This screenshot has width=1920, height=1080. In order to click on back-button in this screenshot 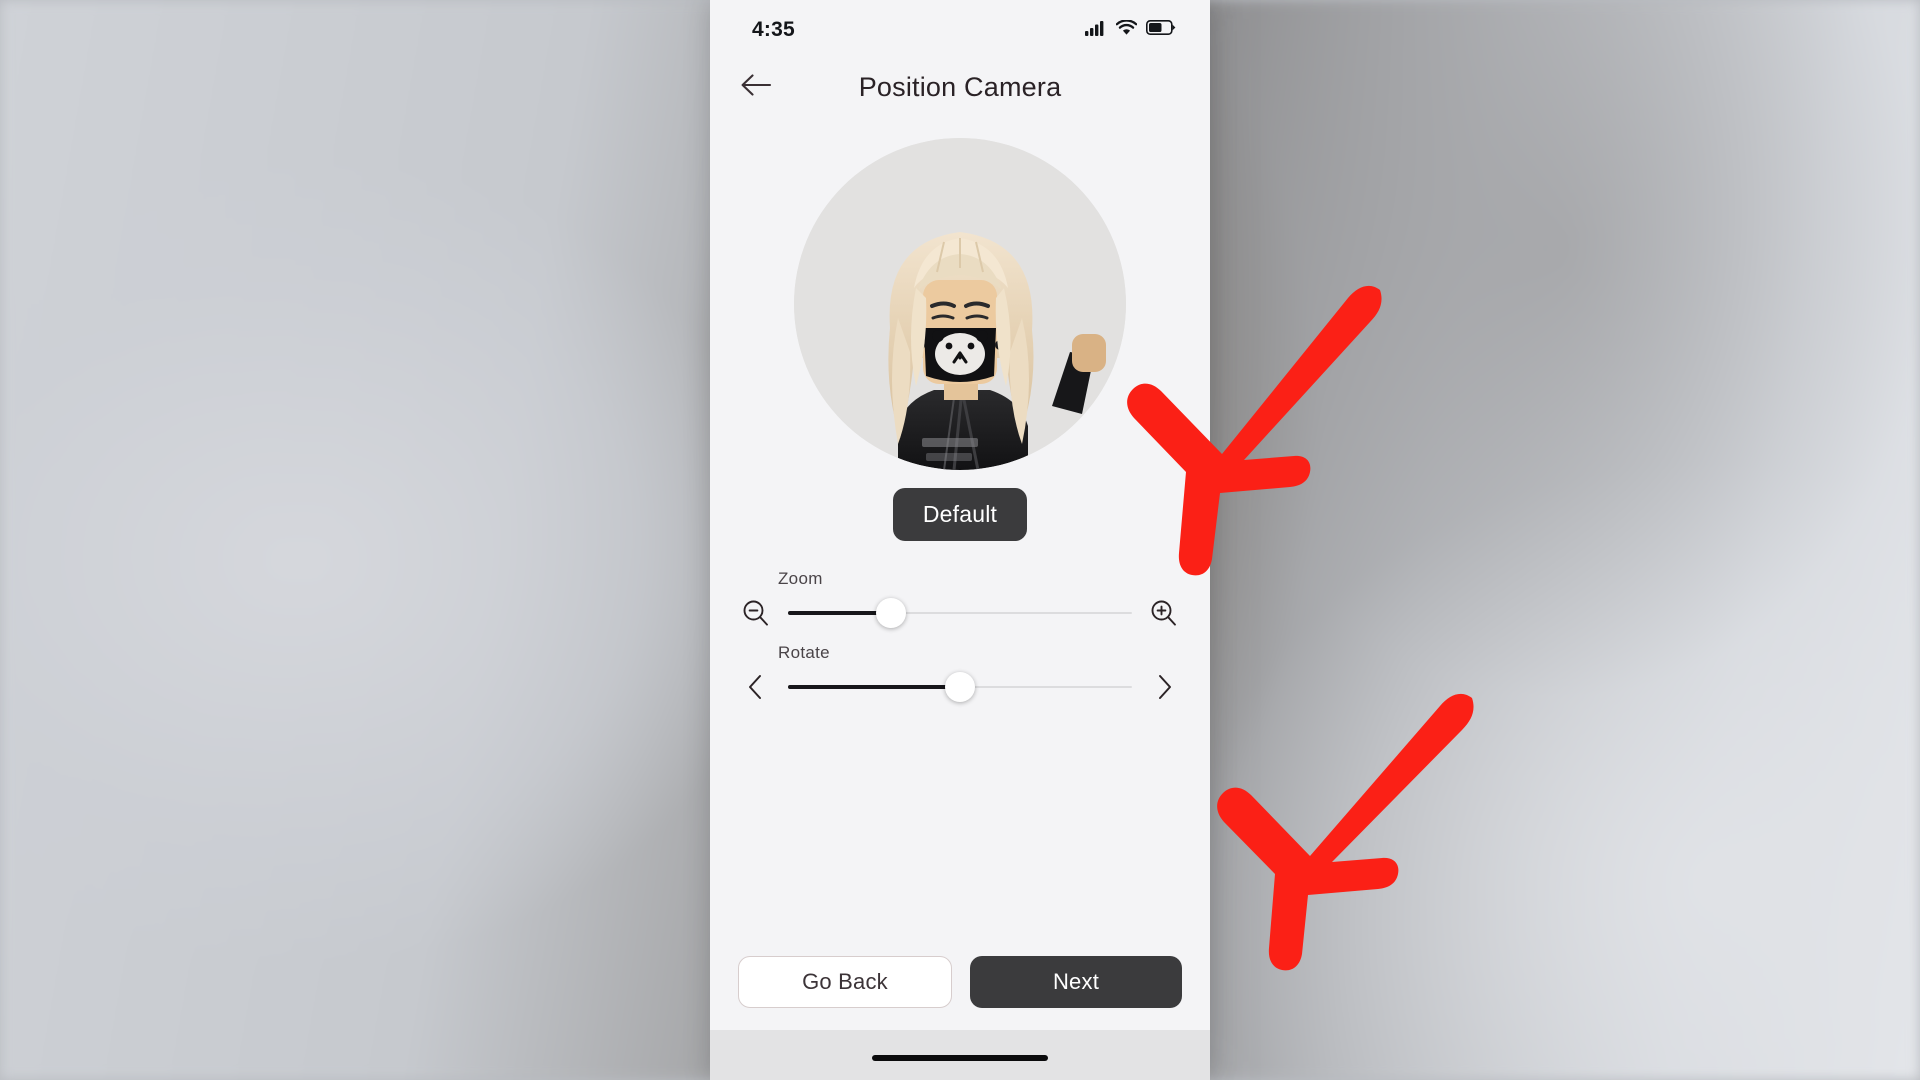, I will do `click(756, 87)`.